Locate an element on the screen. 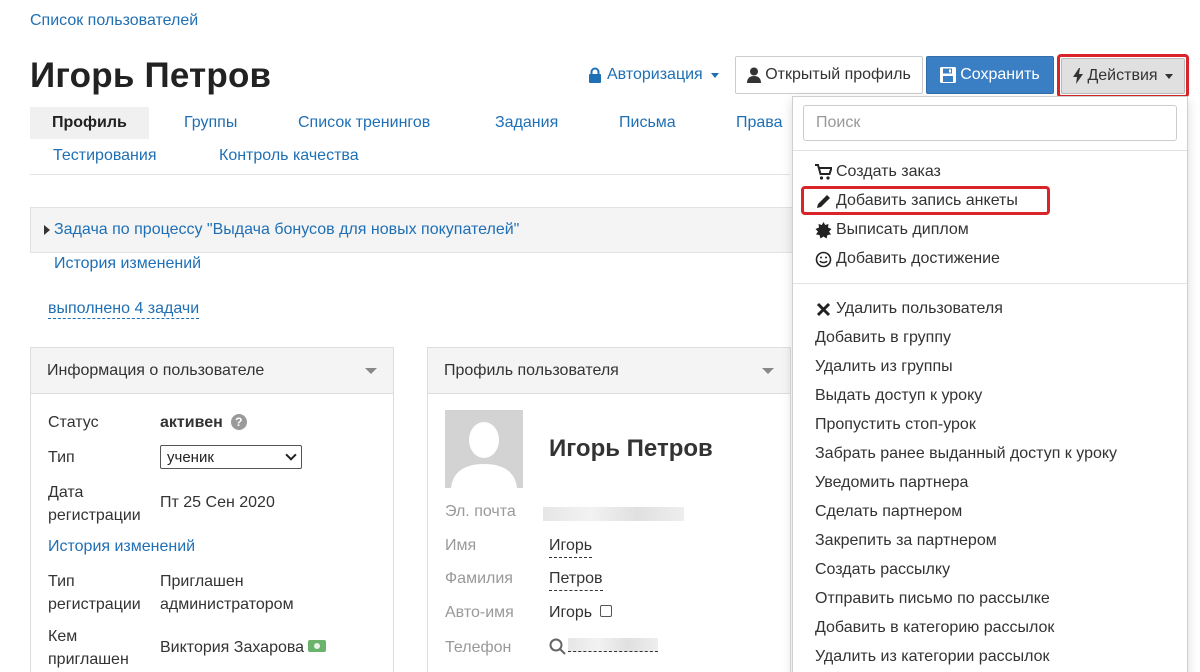 Image resolution: width=1200 pixels, height=672 pixels. first-name-value: Игорь is located at coordinates (571, 546).